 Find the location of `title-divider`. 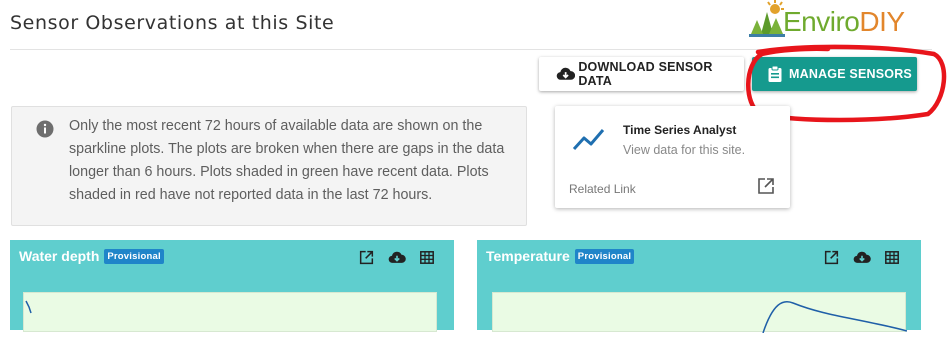

title-divider is located at coordinates (471, 49).